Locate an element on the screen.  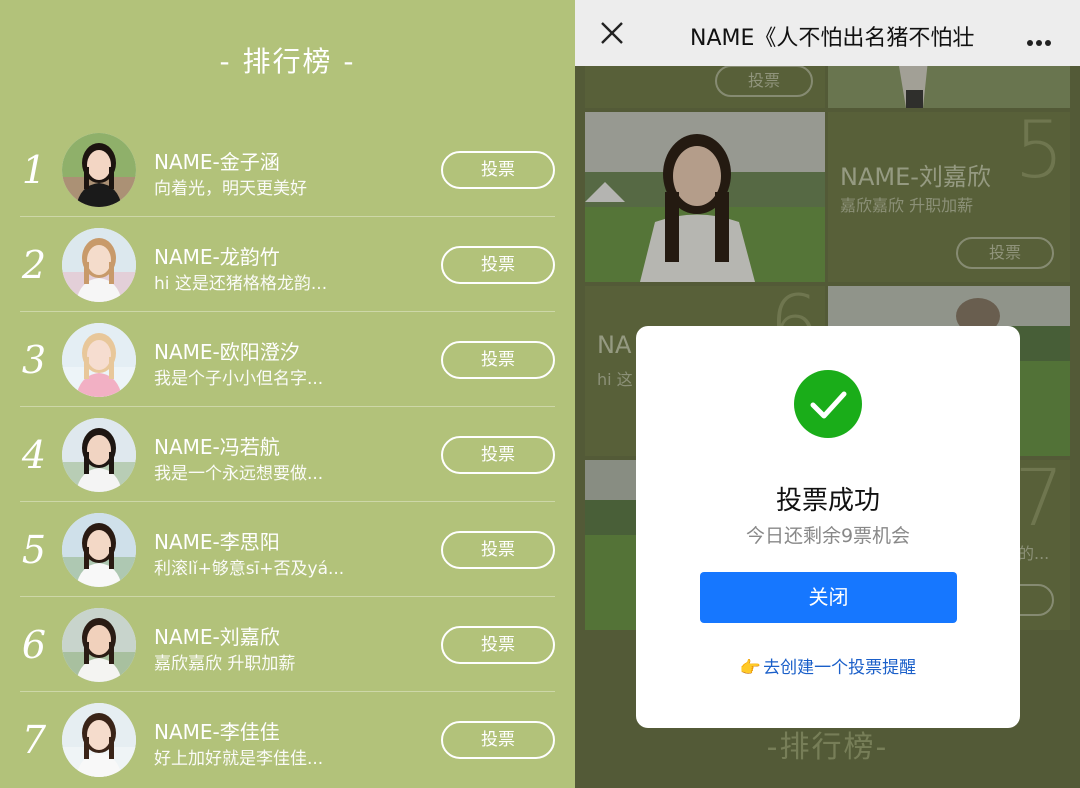
ranking-title: - 排行榜 - is located at coordinates (287, 61).